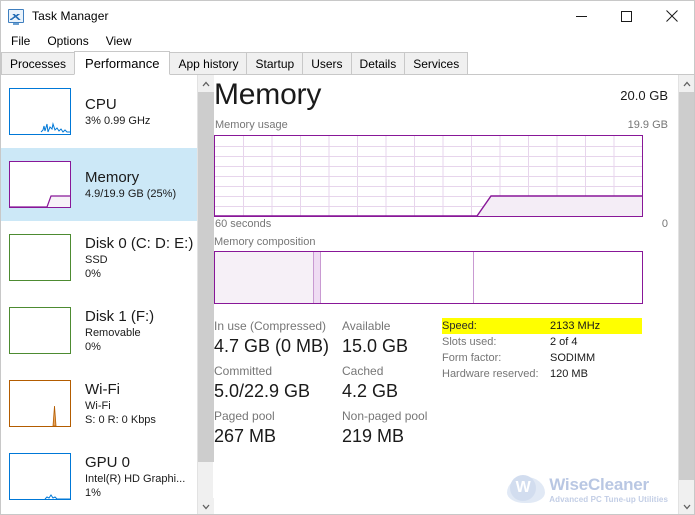 The height and width of the screenshot is (515, 695). Describe the element at coordinates (278, 428) in the screenshot. I see `stat-paged-pool: Paged pool 267 MB` at that location.